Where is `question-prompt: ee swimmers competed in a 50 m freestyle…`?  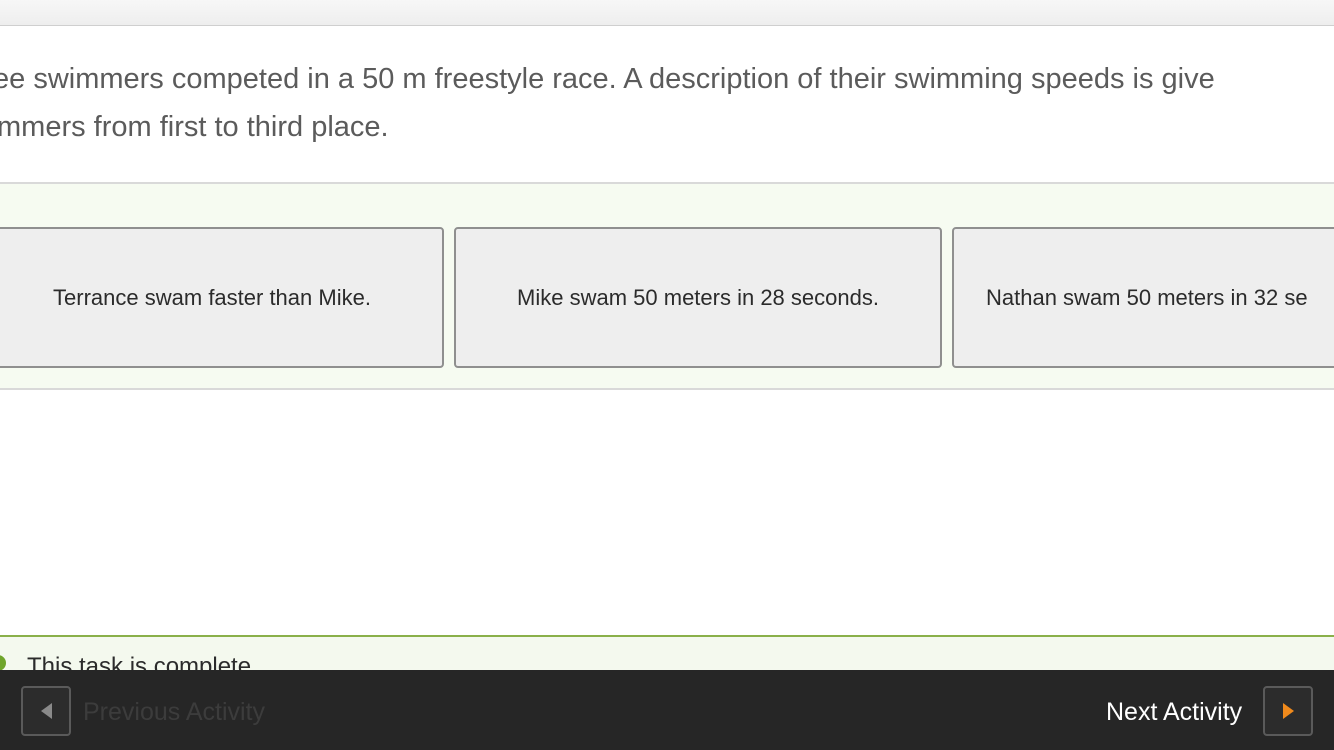
question-prompt: ee swimmers competed in a 50 m freestyle… is located at coordinates (667, 105).